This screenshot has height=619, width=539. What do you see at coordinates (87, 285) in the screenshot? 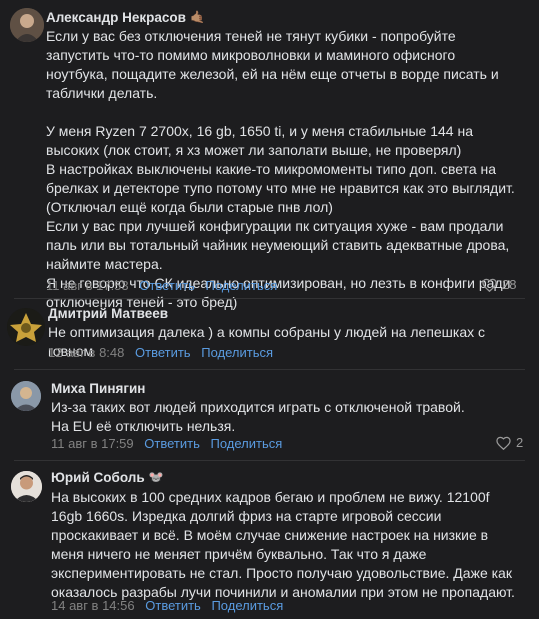
I see `comment-date: 11 авг в 17:53` at bounding box center [87, 285].